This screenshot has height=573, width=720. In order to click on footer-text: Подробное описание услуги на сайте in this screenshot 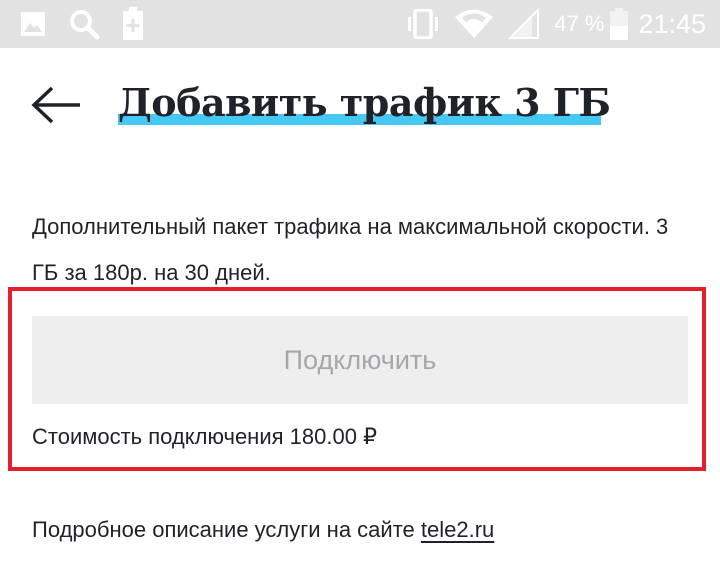, I will do `click(226, 529)`.